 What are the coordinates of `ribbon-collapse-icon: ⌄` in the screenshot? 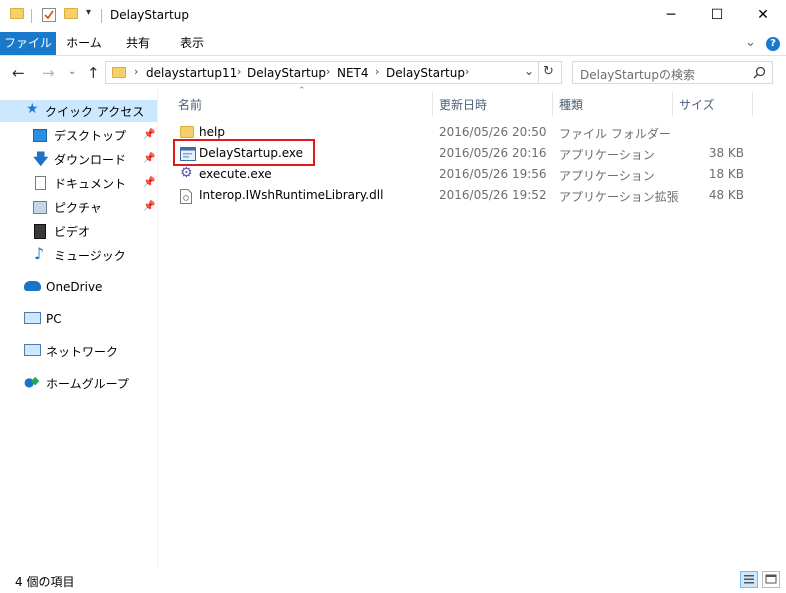 It's located at (750, 42).